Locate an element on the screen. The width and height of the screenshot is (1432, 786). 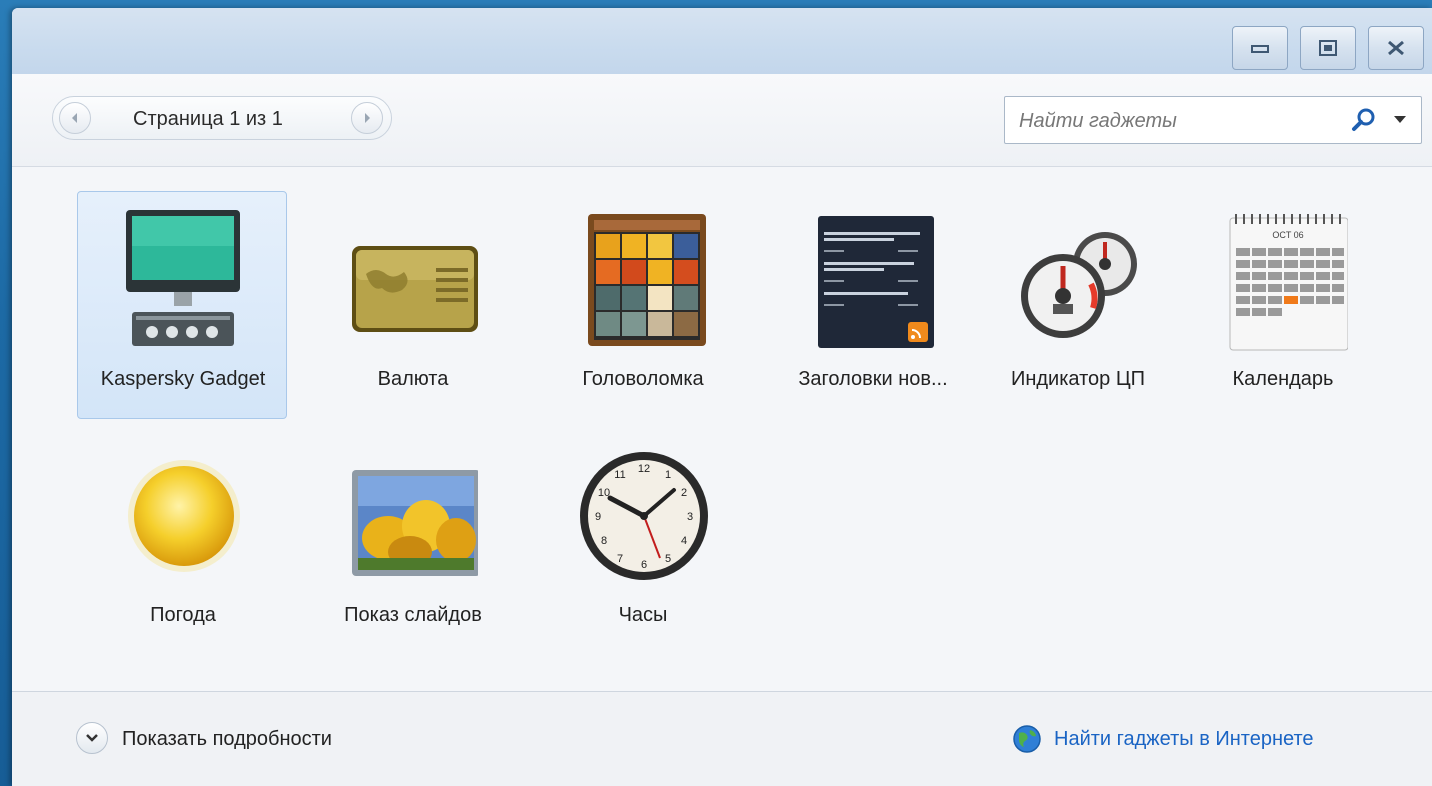
svg-text: 11 is located at coordinates (619, 475).